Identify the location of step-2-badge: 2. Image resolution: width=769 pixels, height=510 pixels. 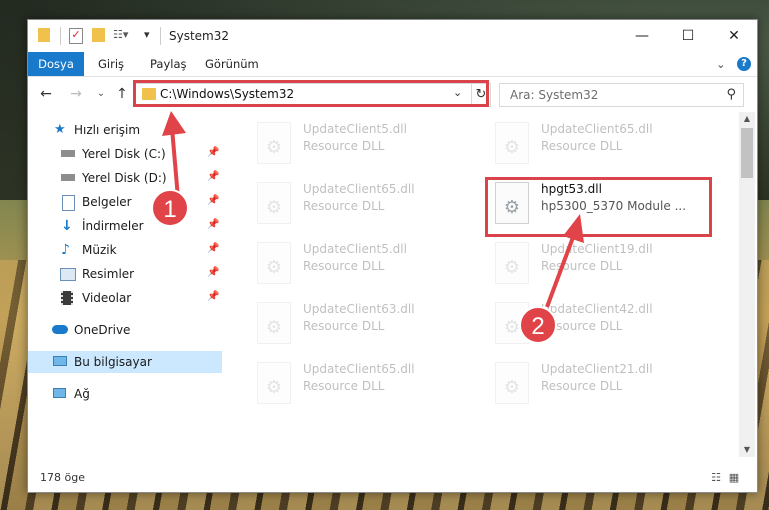
(538, 325).